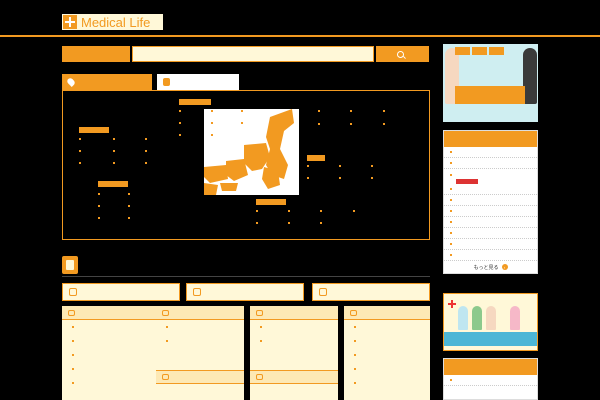 This screenshot has height=400, width=600. Describe the element at coordinates (490, 380) in the screenshot. I see `visit-link` at that location.